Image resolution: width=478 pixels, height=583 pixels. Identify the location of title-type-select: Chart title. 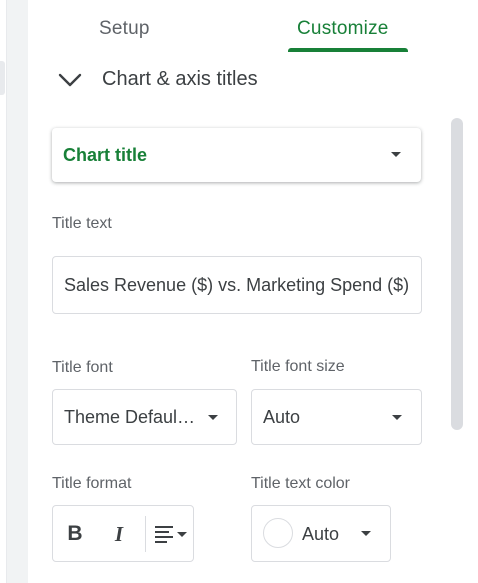
(236, 155).